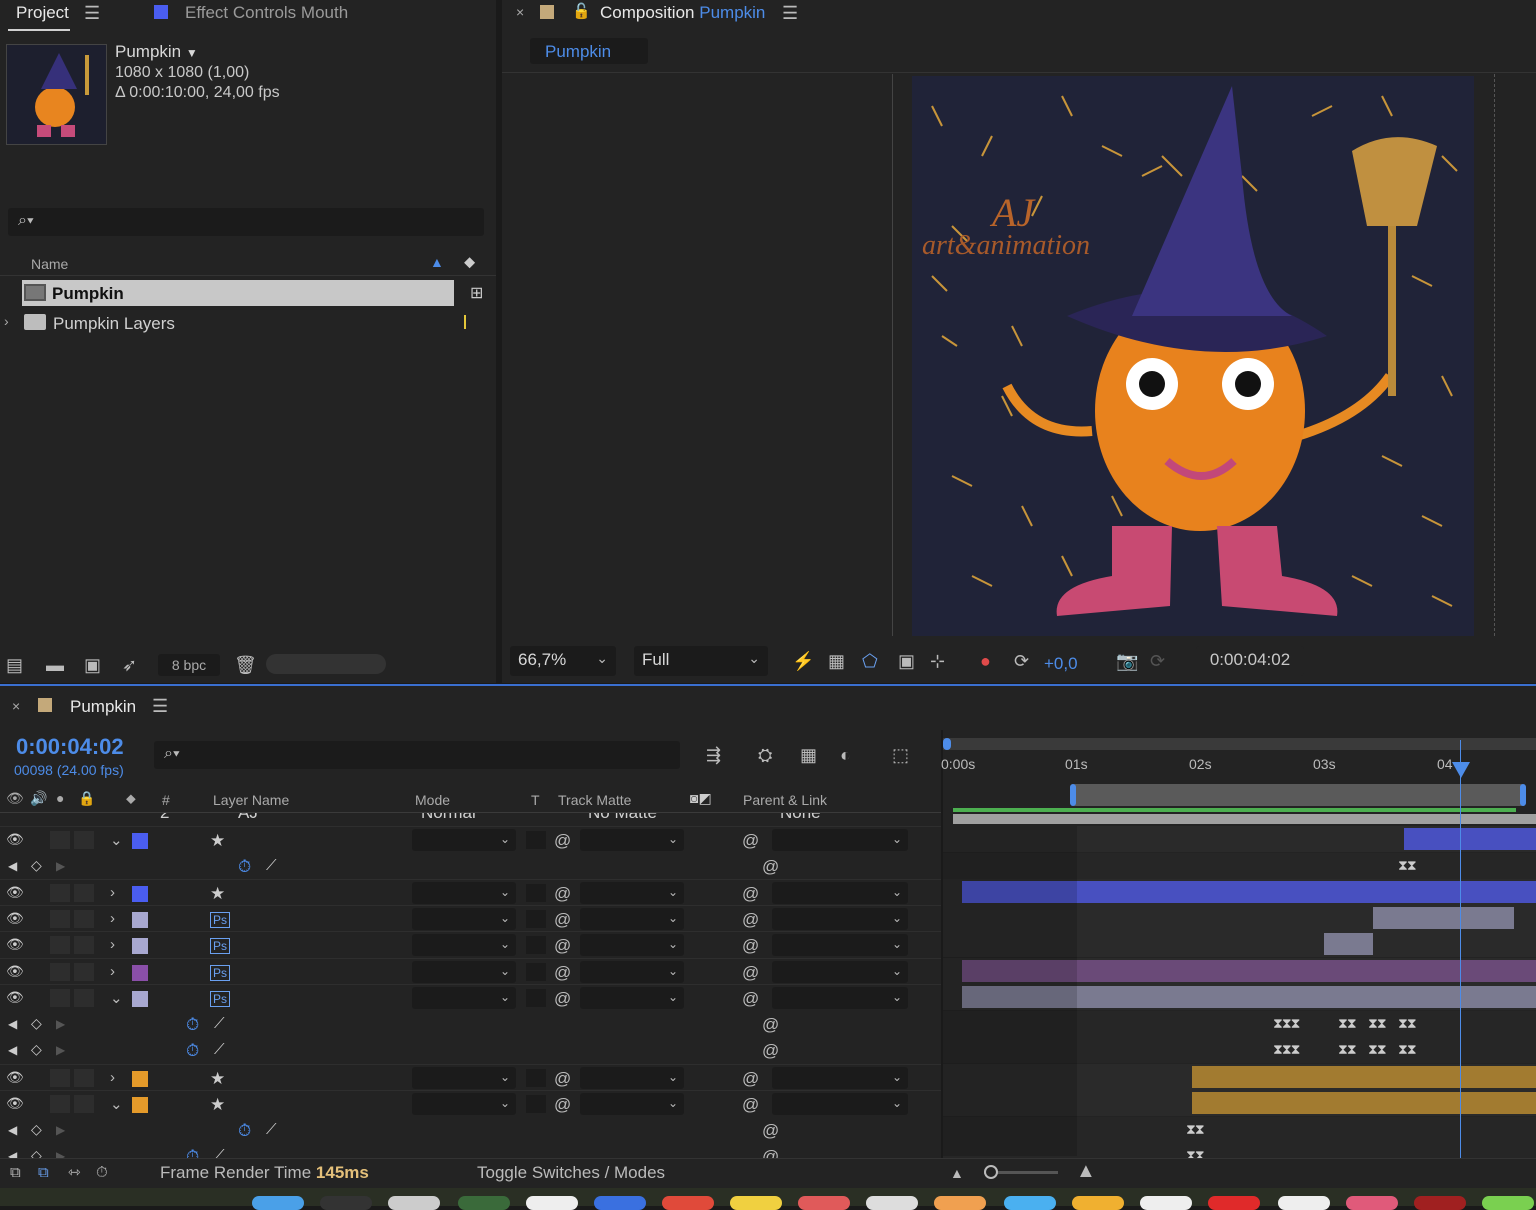 The height and width of the screenshot is (1210, 1536). What do you see at coordinates (129, 665) in the screenshot?
I see `render-queue-icon: ➶` at bounding box center [129, 665].